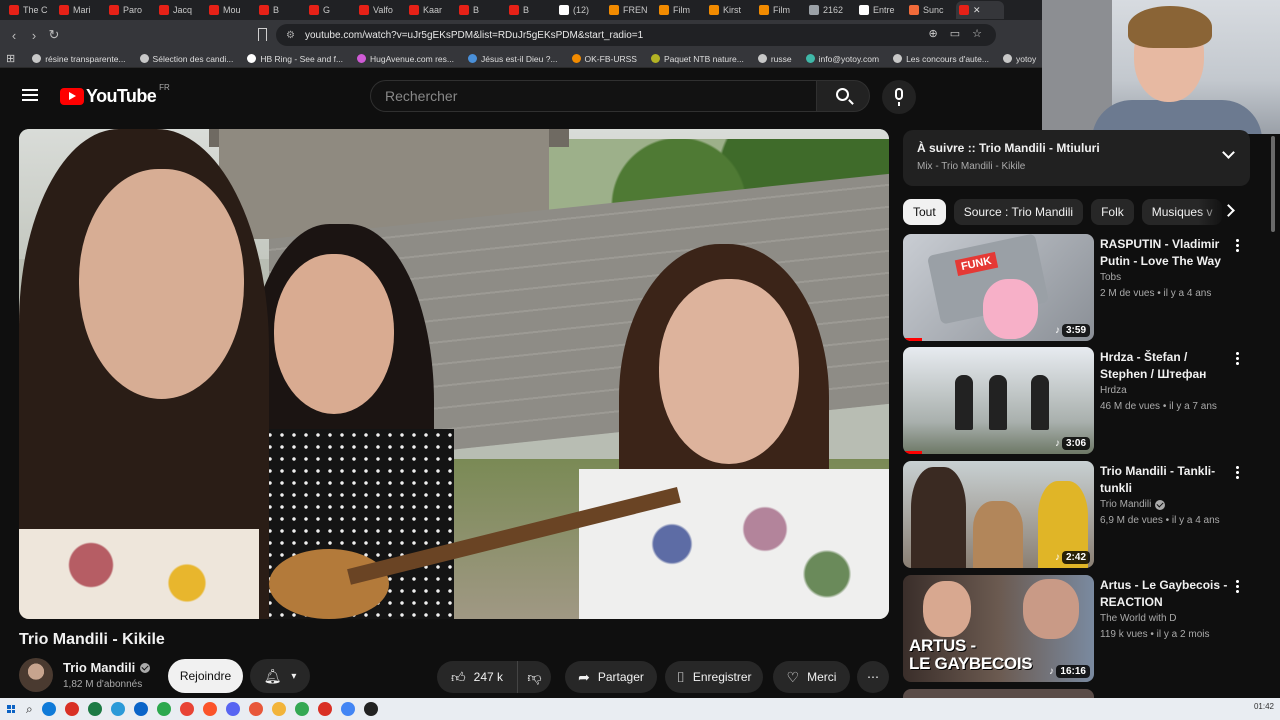 Image resolution: width=1280 pixels, height=720 pixels. What do you see at coordinates (581, 10) in the screenshot?
I see `browser-tab: (12)` at bounding box center [581, 10].